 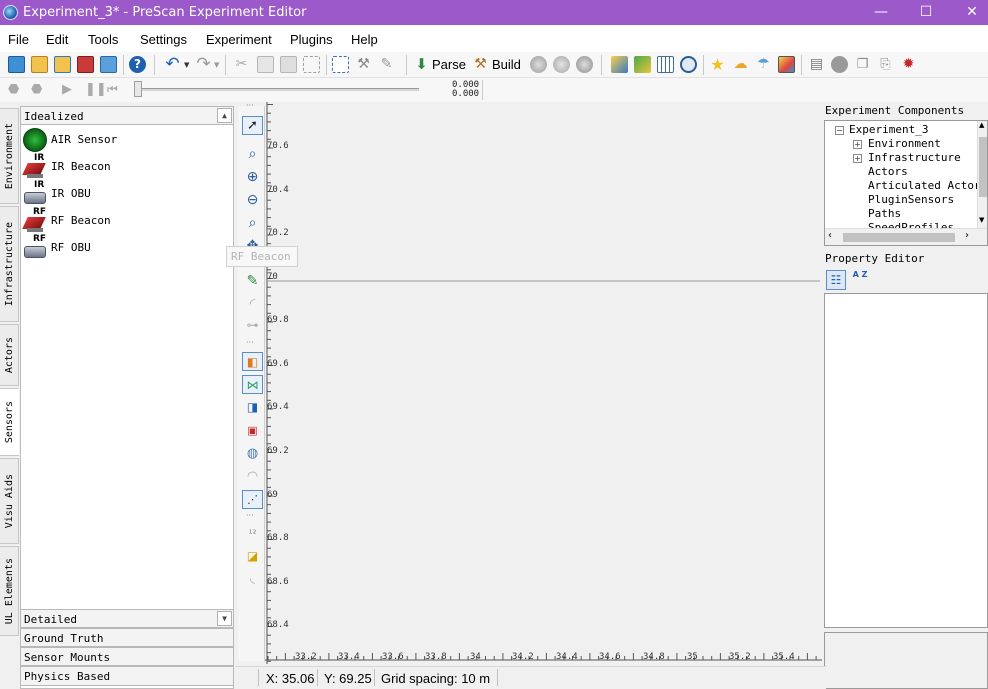 I want to click on build-hammer-icon: ⚒, so click(x=480, y=64).